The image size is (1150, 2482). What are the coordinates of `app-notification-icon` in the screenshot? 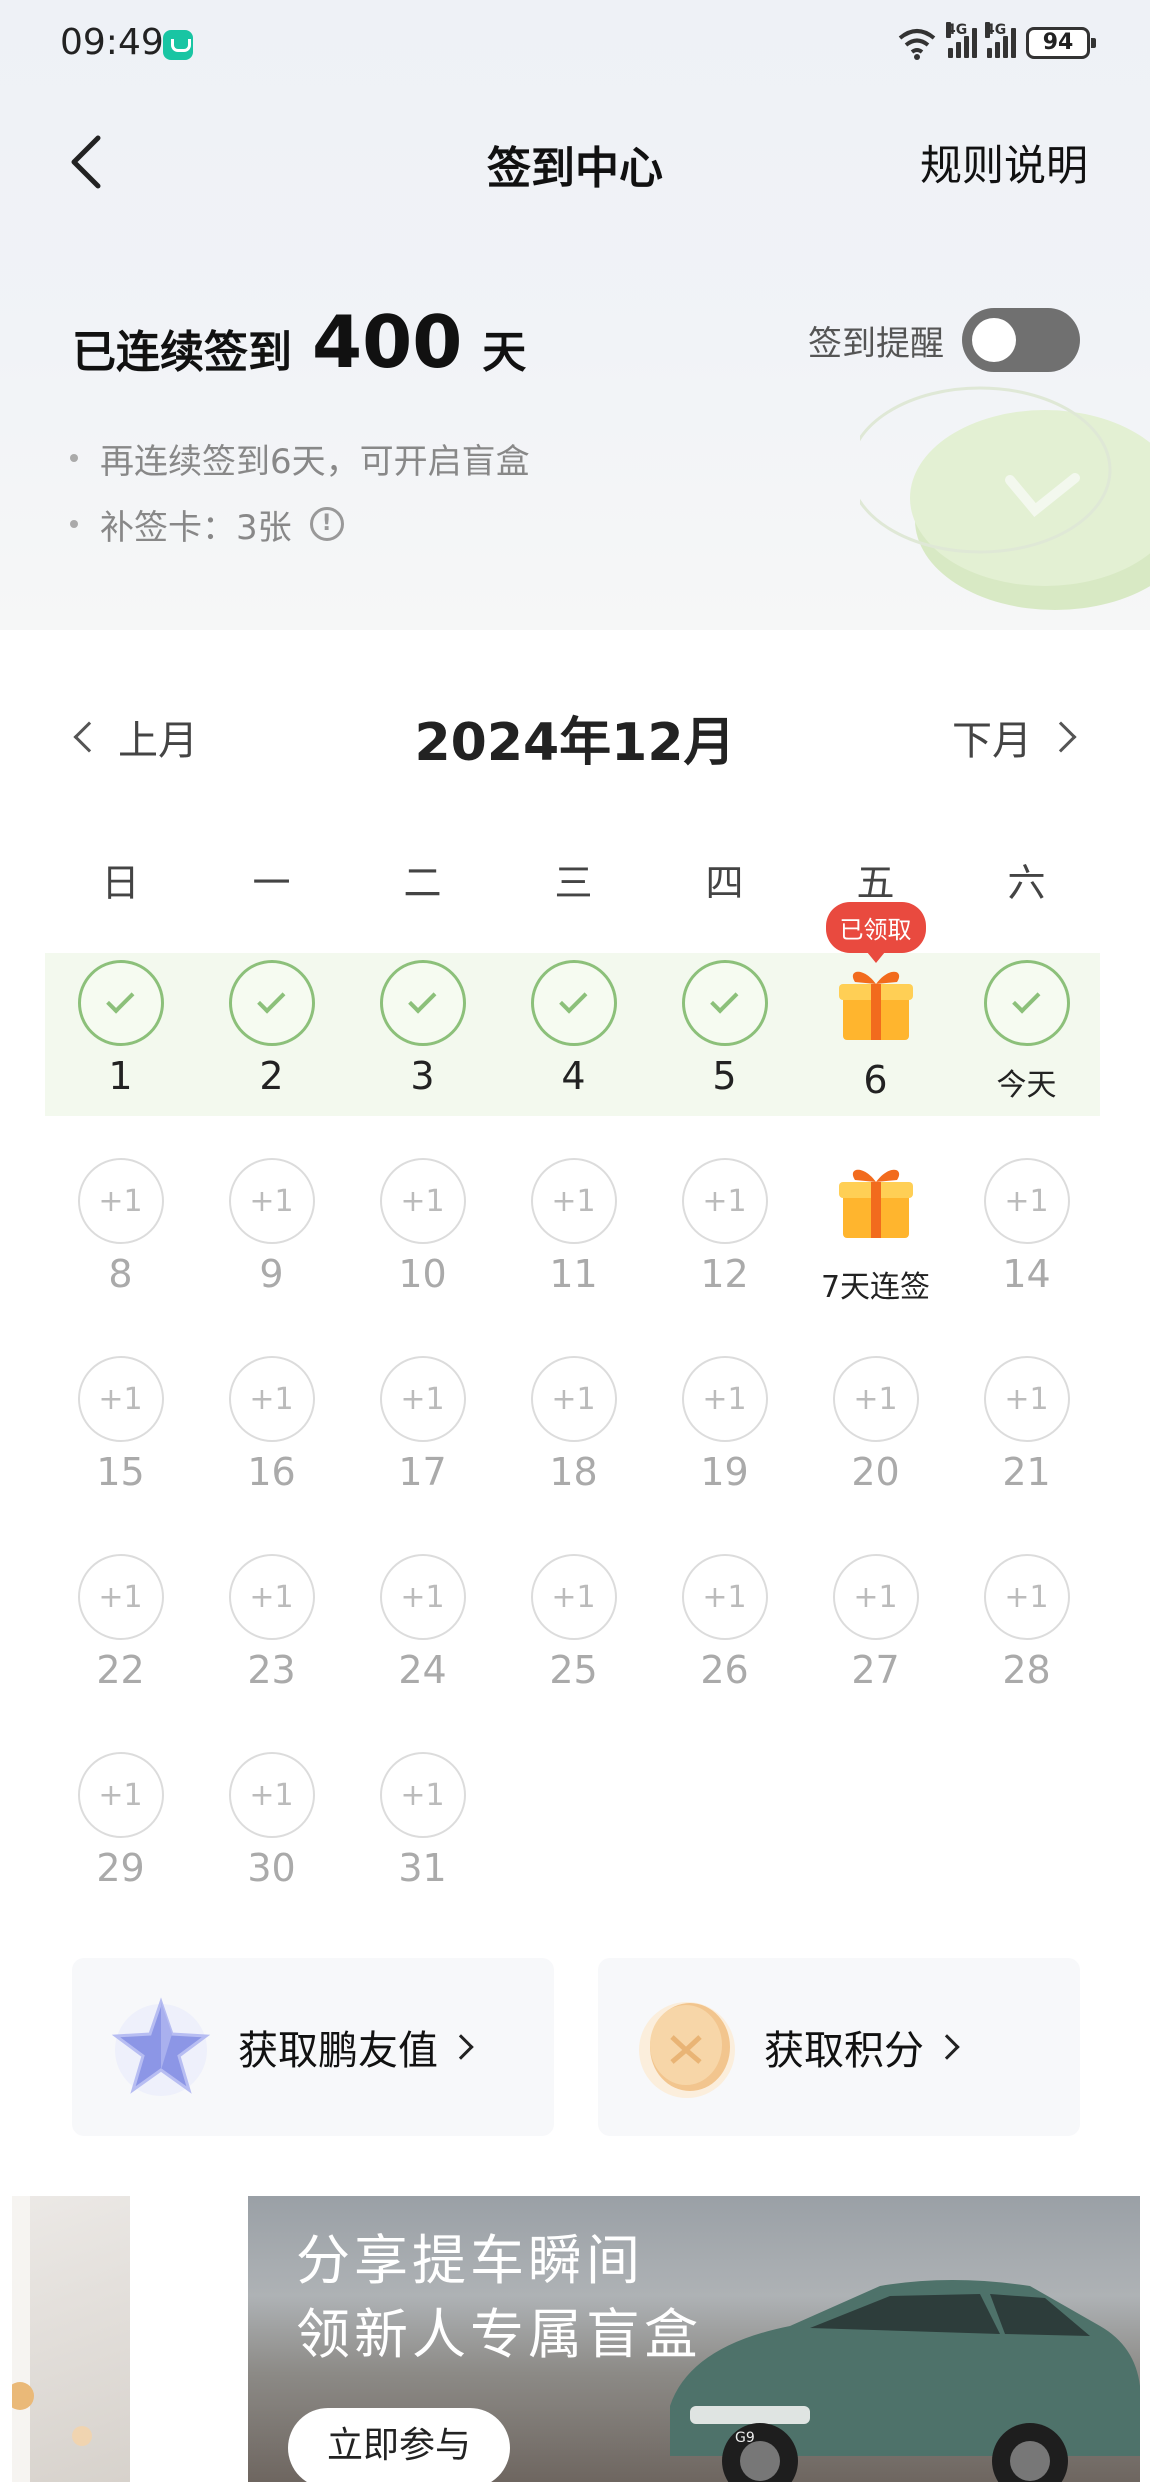 It's located at (178, 45).